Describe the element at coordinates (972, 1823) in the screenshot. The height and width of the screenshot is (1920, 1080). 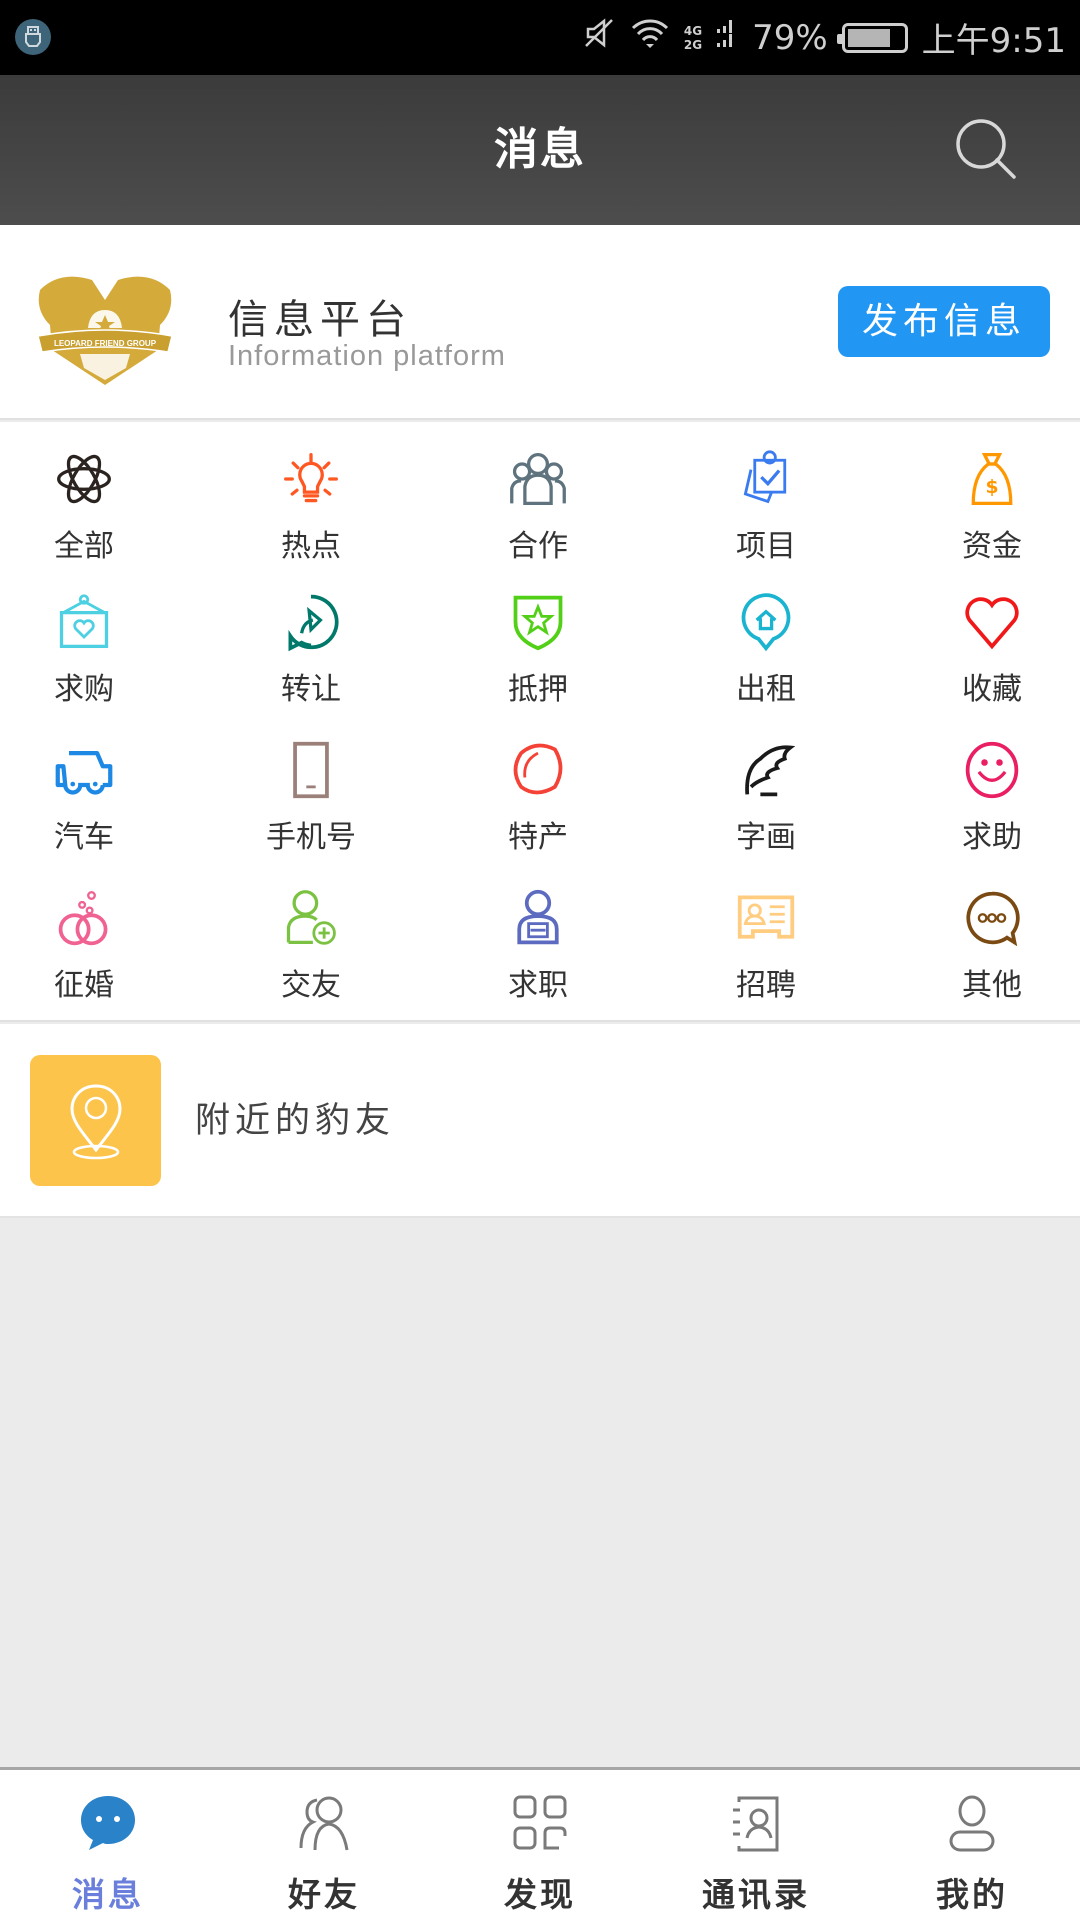
I see `person-icon` at that location.